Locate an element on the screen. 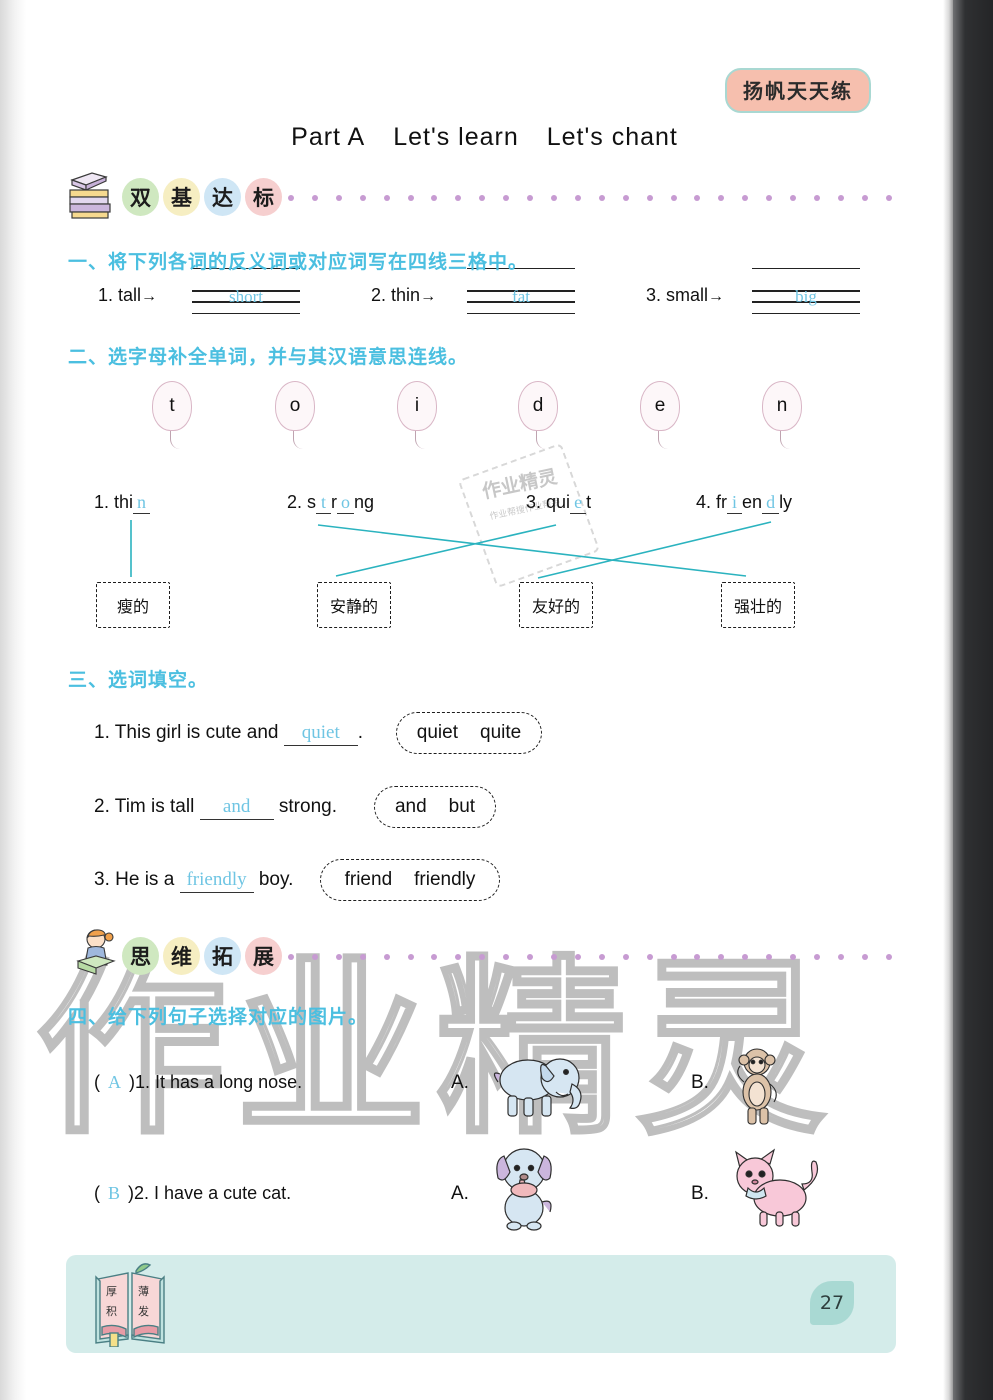  ex3-options-1: quiet quite is located at coordinates (469, 733).